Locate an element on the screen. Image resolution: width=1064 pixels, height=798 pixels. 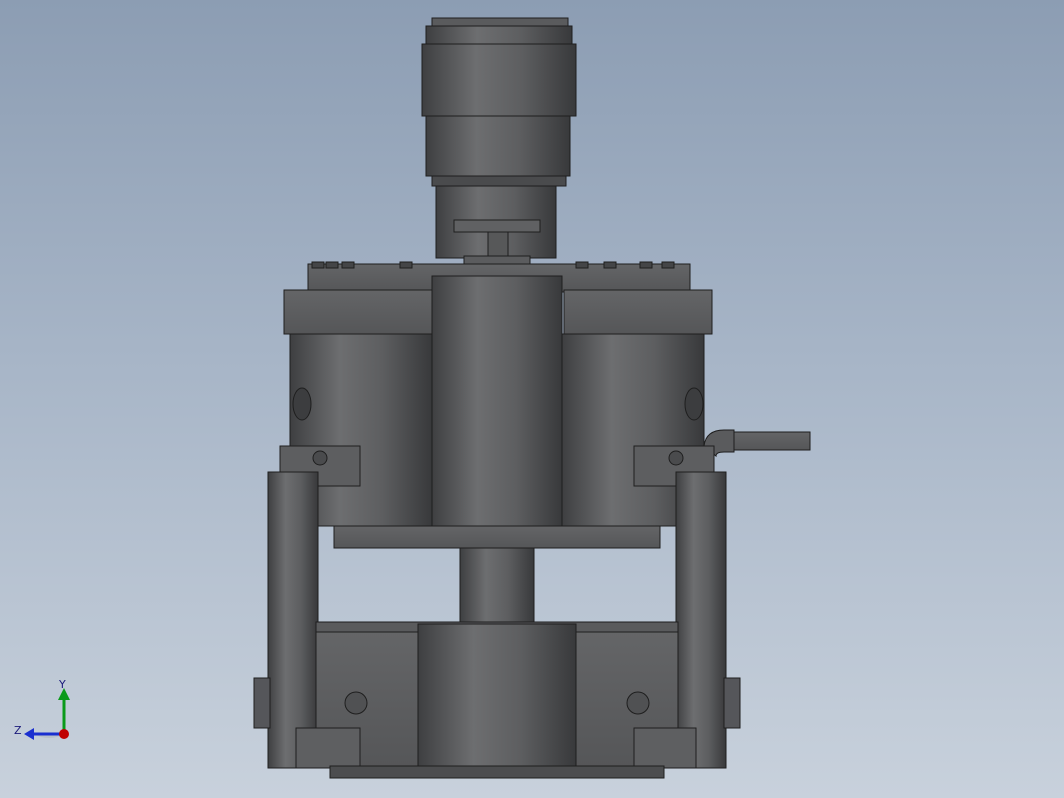
nut-right is located at coordinates (732, 703).